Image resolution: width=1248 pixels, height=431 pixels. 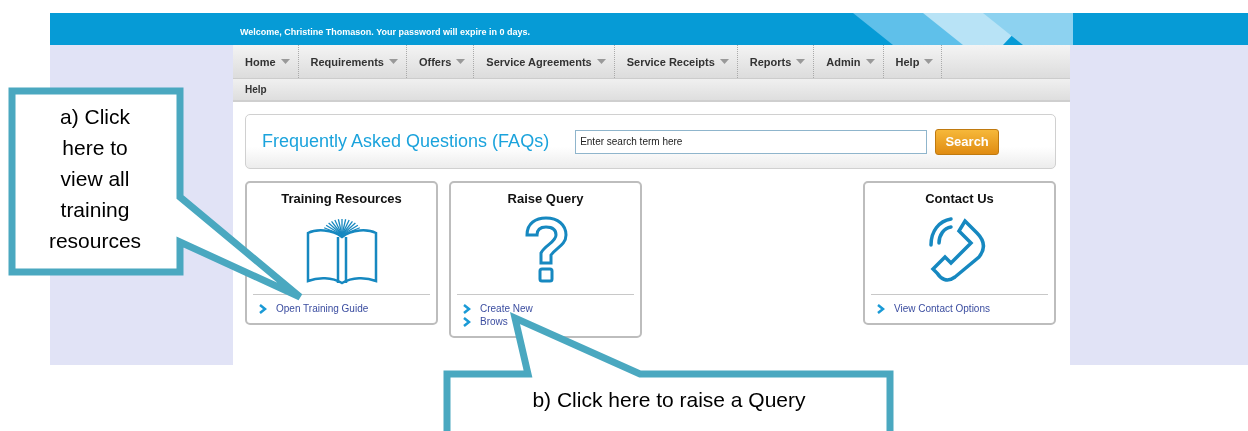 What do you see at coordinates (544, 61) in the screenshot?
I see `menu-item: Service Agreements` at bounding box center [544, 61].